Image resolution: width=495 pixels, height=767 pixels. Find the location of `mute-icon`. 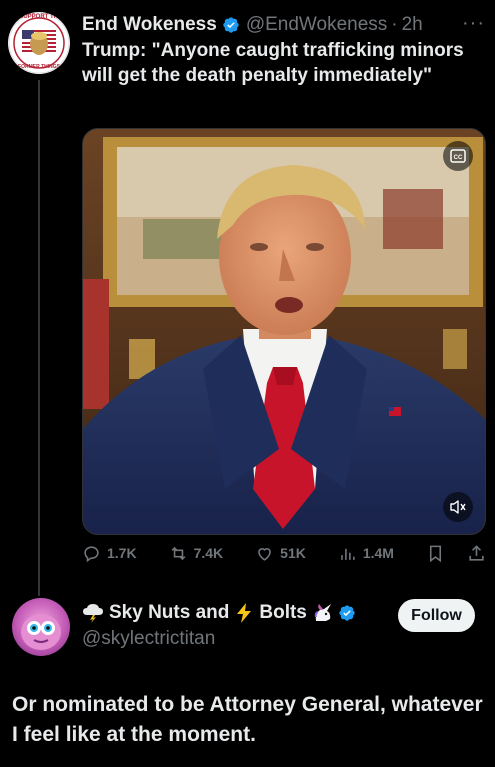

mute-icon is located at coordinates (458, 507).